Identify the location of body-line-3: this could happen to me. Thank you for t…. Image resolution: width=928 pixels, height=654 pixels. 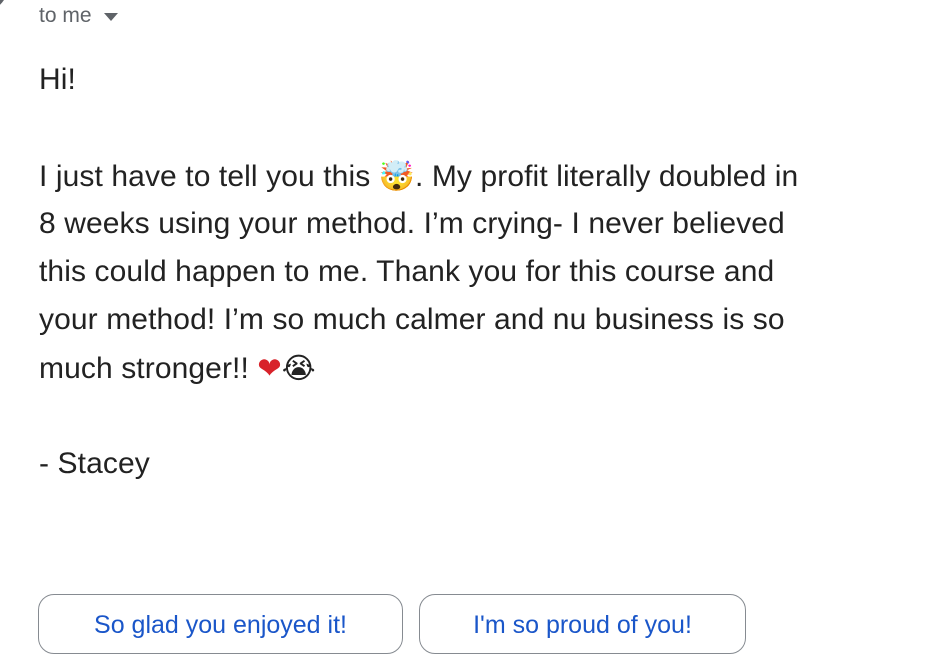
(407, 271).